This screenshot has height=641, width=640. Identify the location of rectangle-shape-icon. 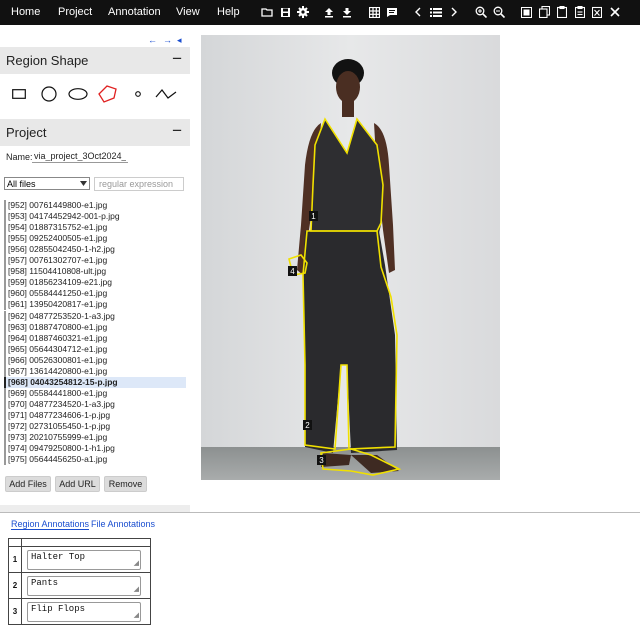
(19, 94).